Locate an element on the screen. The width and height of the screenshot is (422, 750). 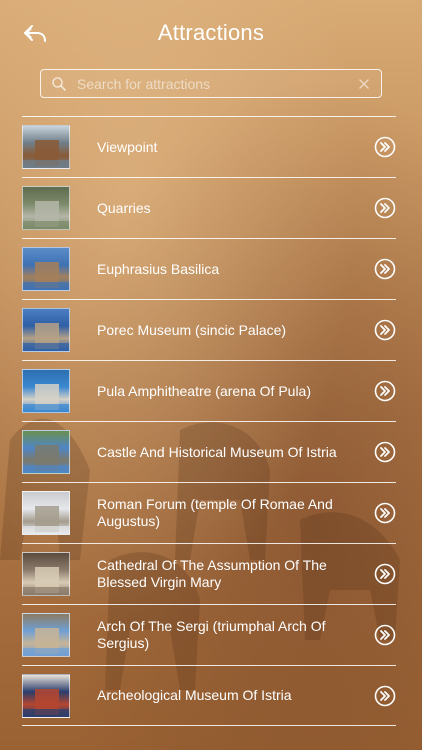
search-input is located at coordinates (217, 83).